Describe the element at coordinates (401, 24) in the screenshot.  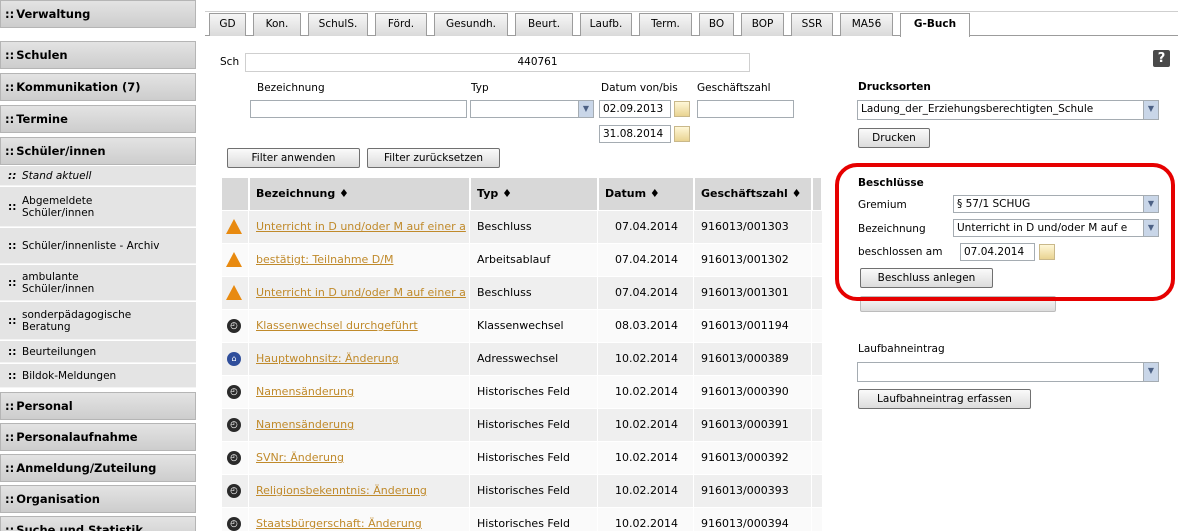
I see `tab-foerd: Förd.` at that location.